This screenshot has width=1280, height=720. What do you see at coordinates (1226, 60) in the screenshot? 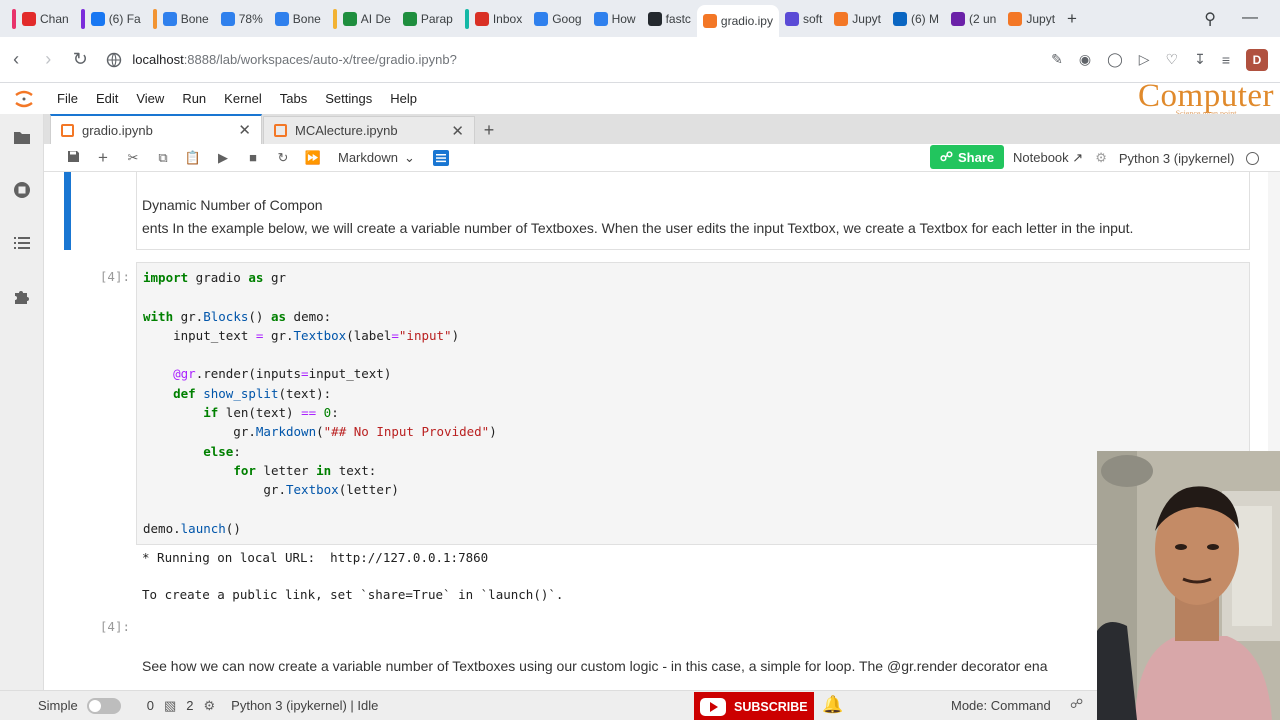
I see `menu-icon: ≡` at bounding box center [1226, 60].